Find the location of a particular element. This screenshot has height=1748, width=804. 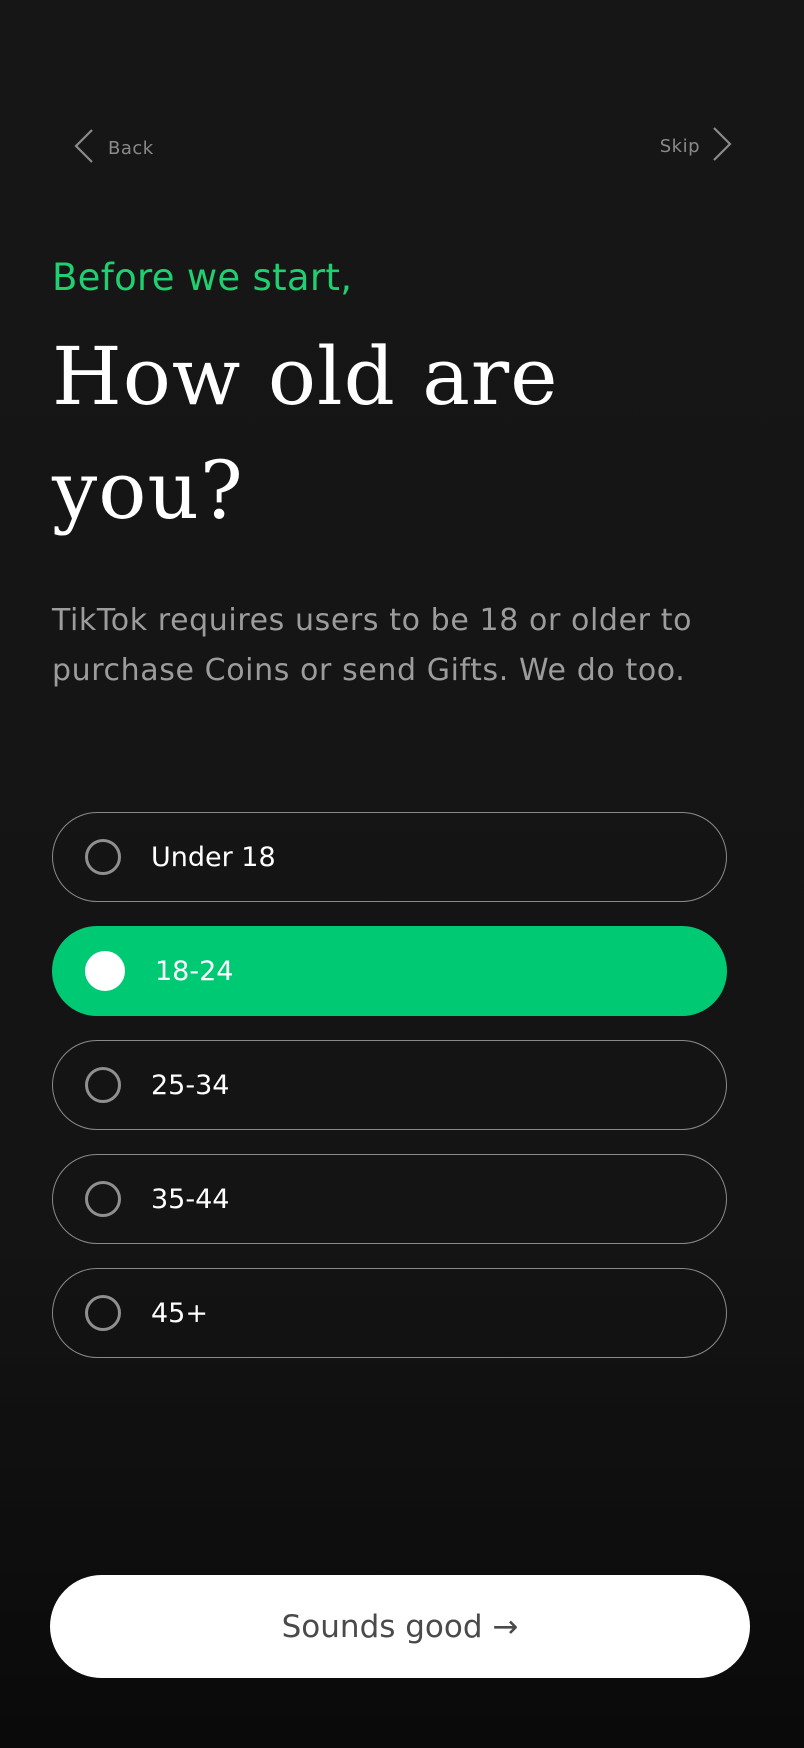

skip-label: Skip is located at coordinates (679, 146).